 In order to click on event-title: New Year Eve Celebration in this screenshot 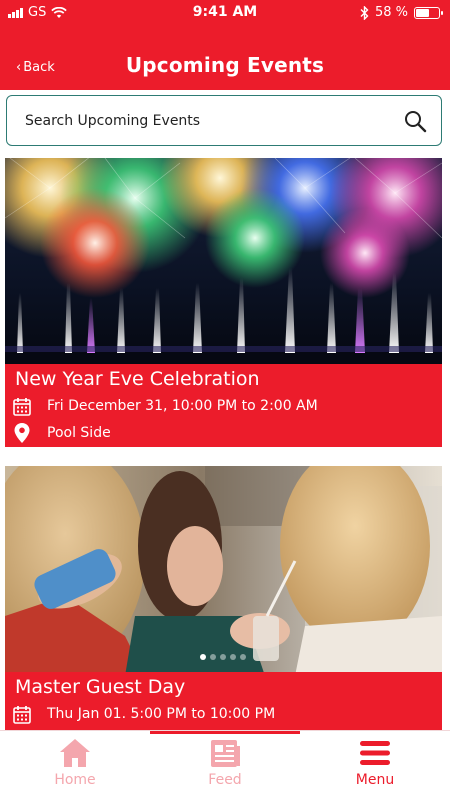, I will do `click(137, 379)`.